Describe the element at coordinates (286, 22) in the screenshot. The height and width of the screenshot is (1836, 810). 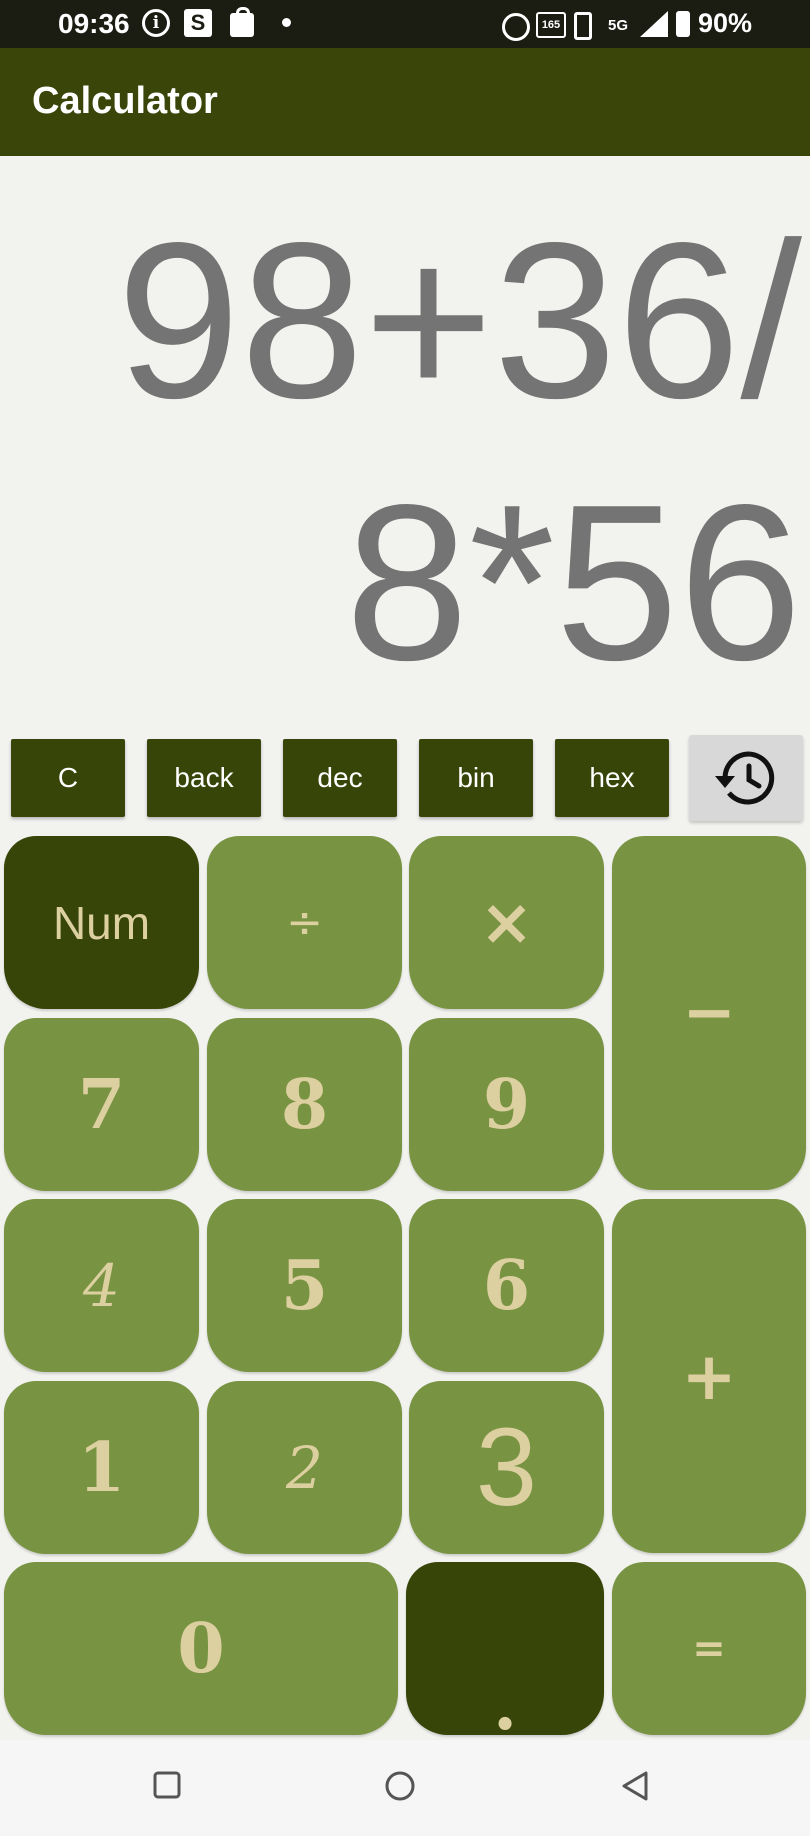
I see `notification-dot-icon` at that location.